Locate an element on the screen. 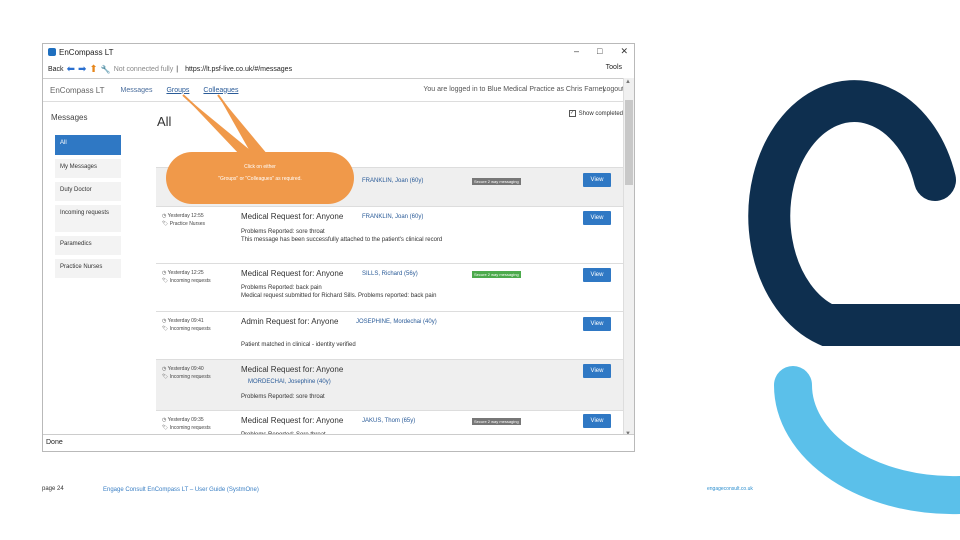 This screenshot has width=960, height=540. footer-url: engageconsult.co.uk is located at coordinates (730, 489).